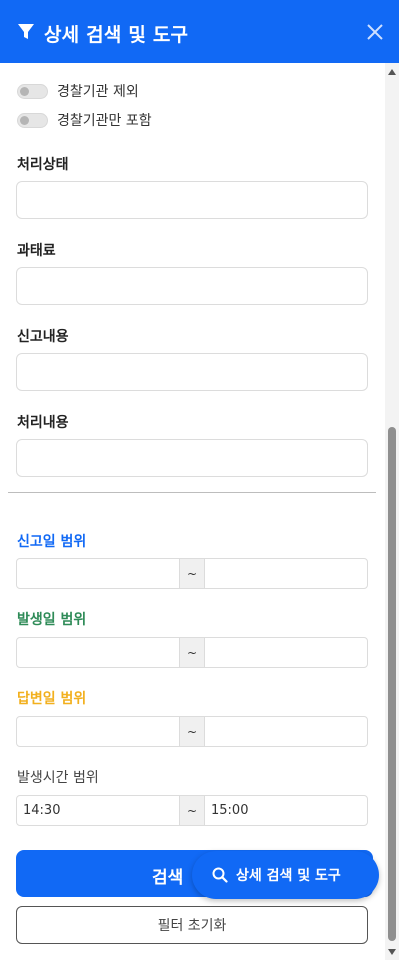 The image size is (399, 960). Describe the element at coordinates (192, 372) in the screenshot. I see `report-content-input` at that location.